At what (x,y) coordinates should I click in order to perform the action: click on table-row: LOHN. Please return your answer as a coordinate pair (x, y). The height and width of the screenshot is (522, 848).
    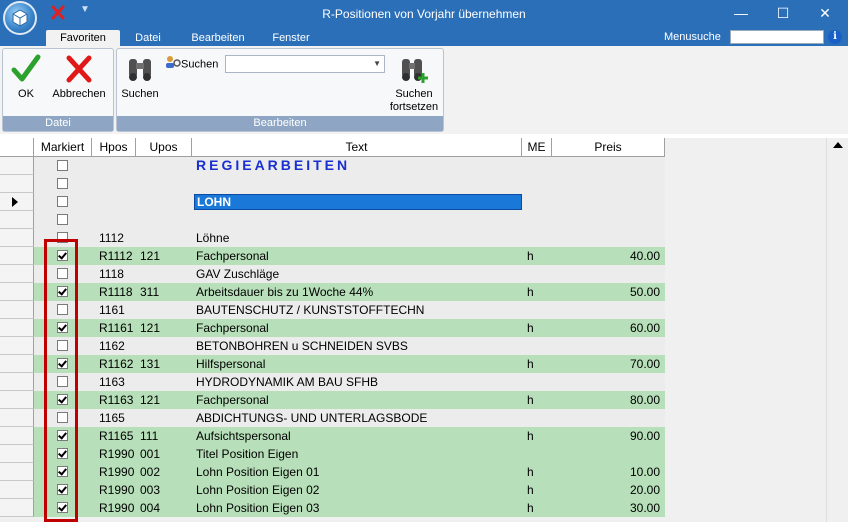
    Looking at the image, I should click on (332, 202).